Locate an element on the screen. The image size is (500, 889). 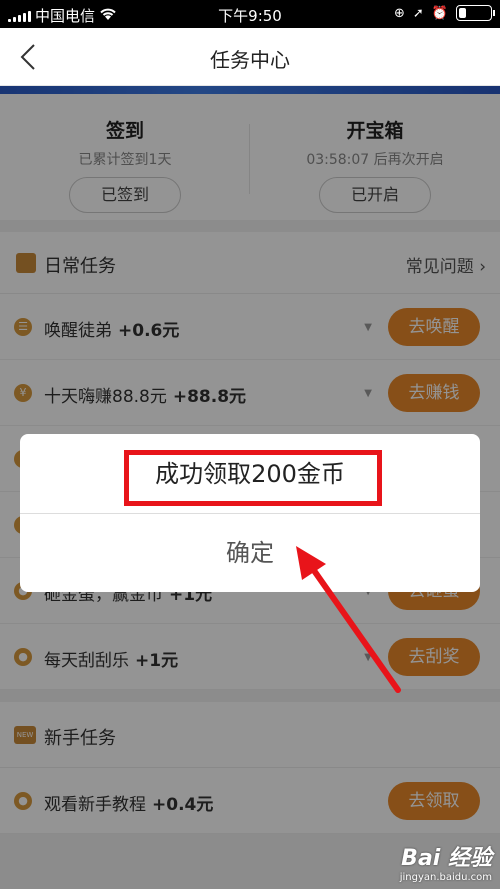
location-icon: ➚ is located at coordinates (418, 13).